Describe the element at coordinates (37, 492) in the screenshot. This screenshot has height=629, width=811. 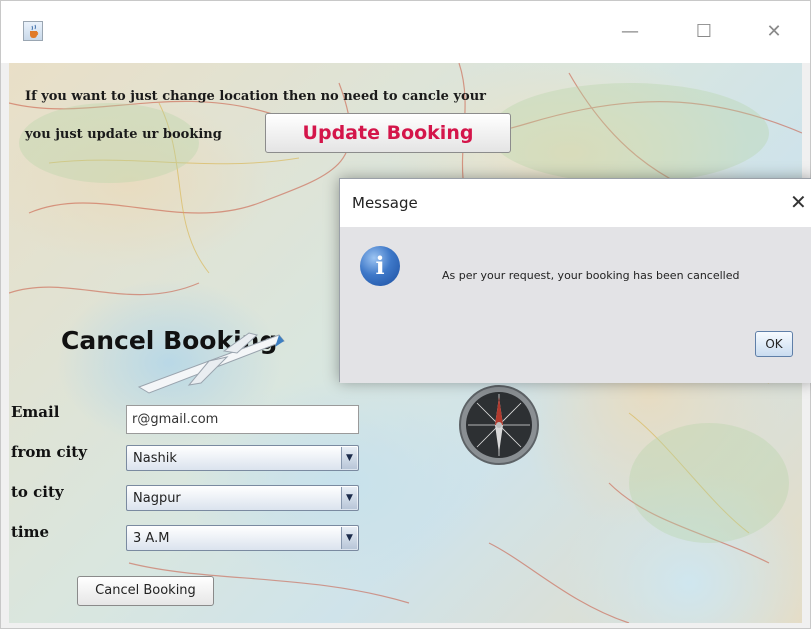
I see `to-city-label: to city` at that location.